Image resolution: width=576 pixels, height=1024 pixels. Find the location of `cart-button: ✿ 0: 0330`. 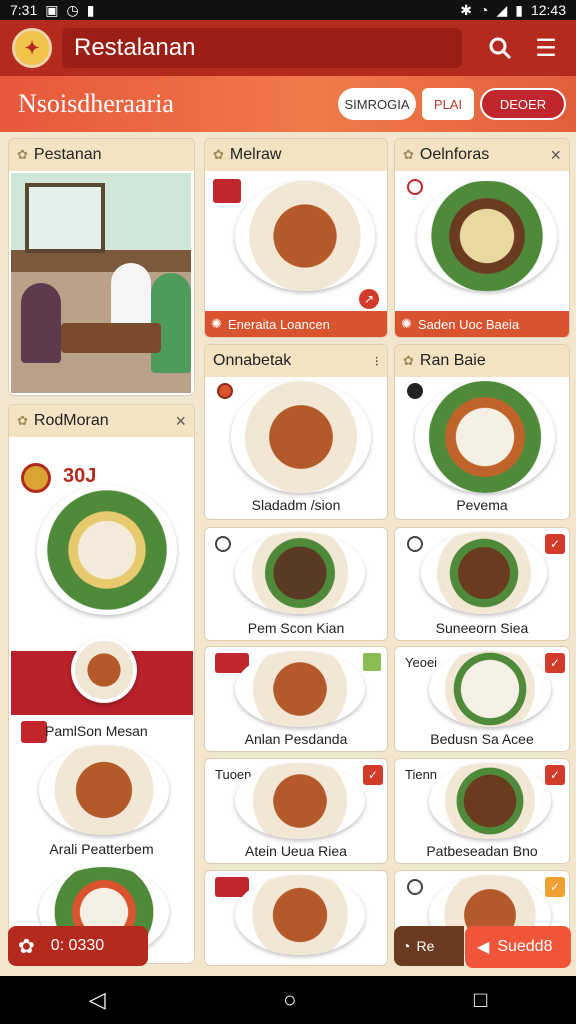

cart-button: ✿ 0: 0330 is located at coordinates (78, 946).